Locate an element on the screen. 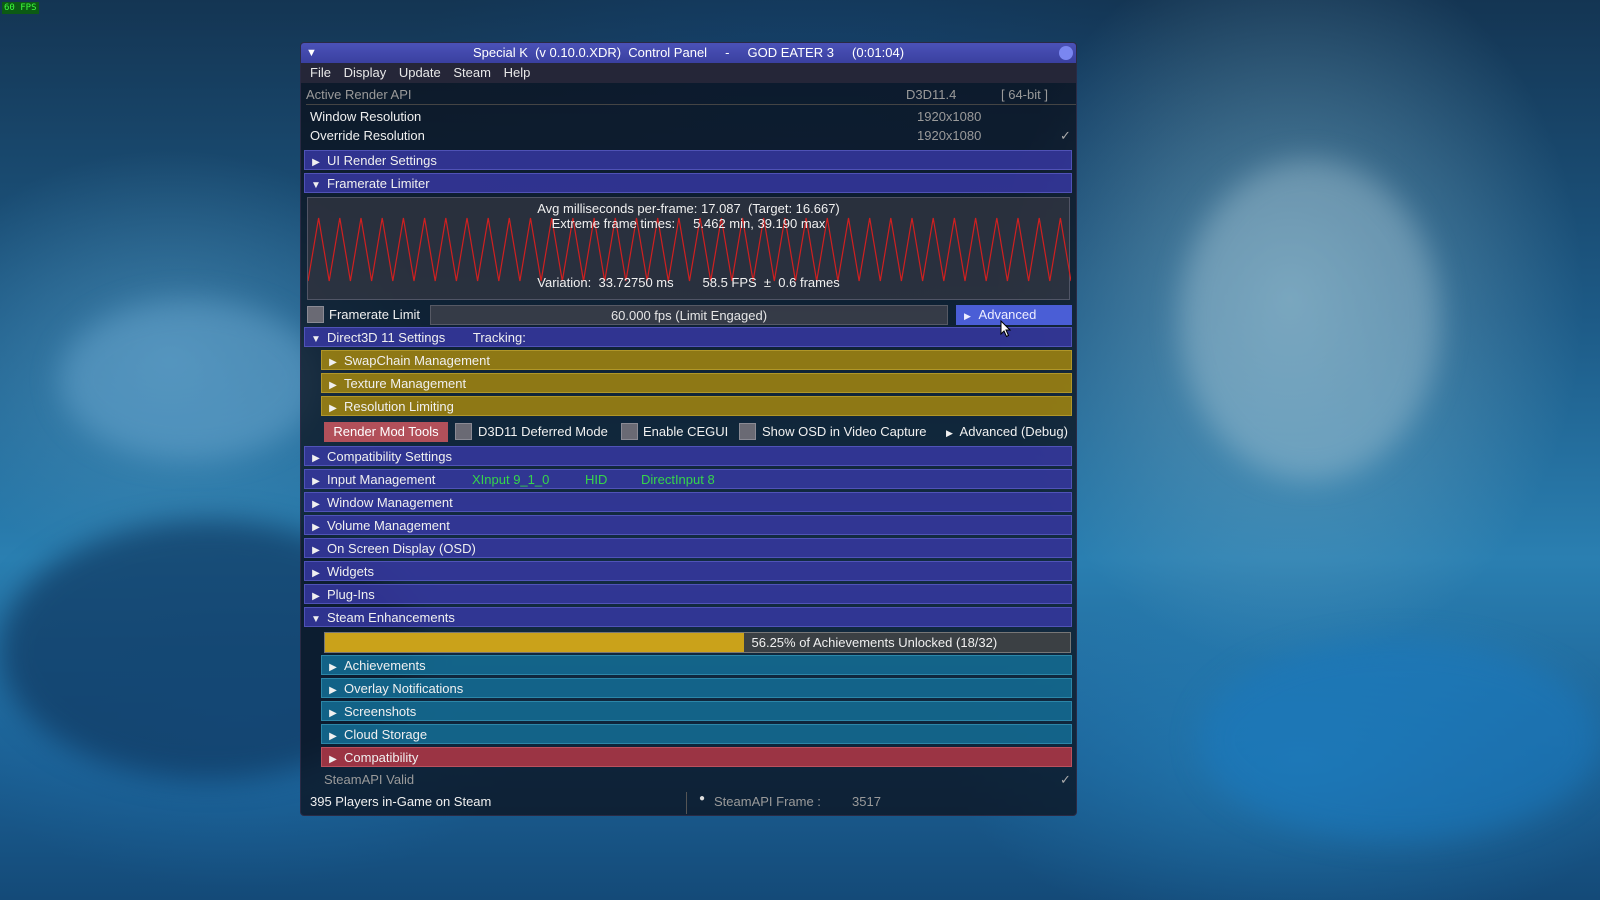 The width and height of the screenshot is (1600, 900). input-api-xinput: XInput 9_1_0 is located at coordinates (511, 479).